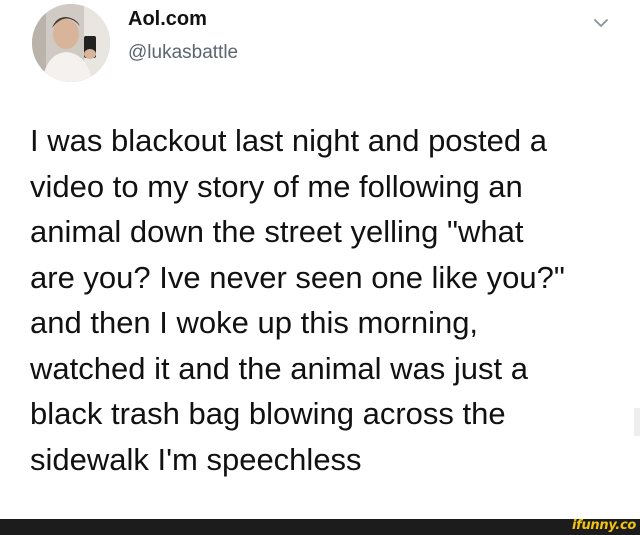 Image resolution: width=640 pixels, height=535 pixels. Describe the element at coordinates (276, 186) in the screenshot. I see `tweet-text-line: video to my story of me following an` at that location.